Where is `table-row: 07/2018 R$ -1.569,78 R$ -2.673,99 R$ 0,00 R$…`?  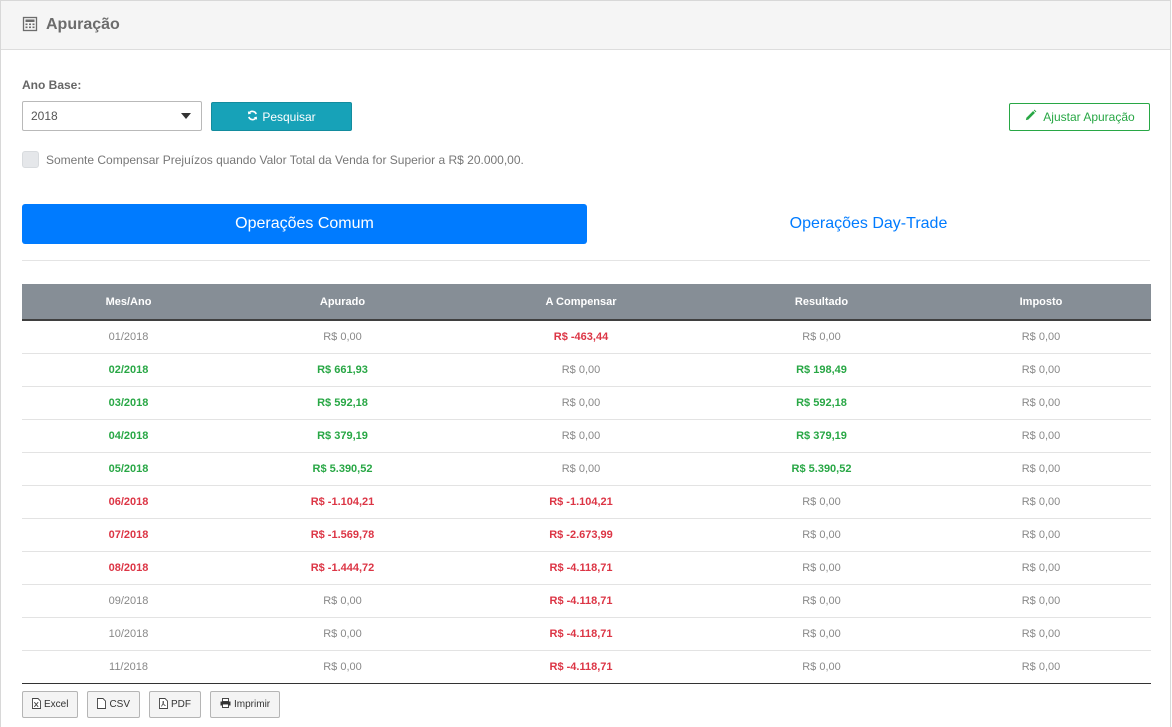
table-row: 07/2018 R$ -1.569,78 R$ -2.673,99 R$ 0,00 R$… is located at coordinates (586, 535).